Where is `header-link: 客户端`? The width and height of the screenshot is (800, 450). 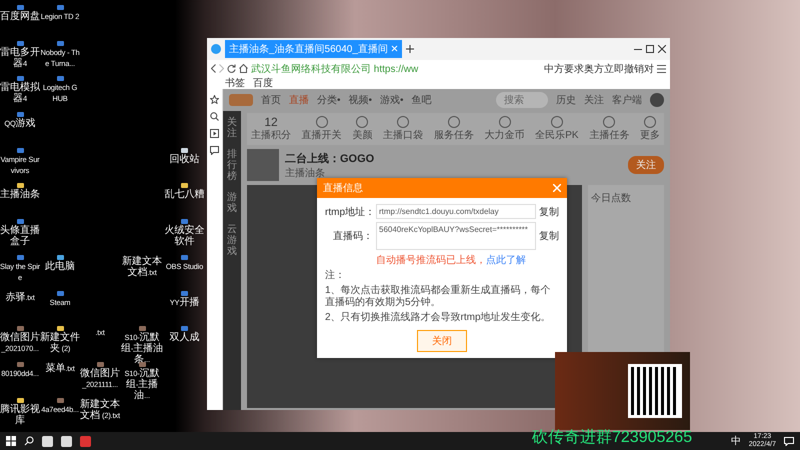 header-link: 客户端 is located at coordinates (627, 100).